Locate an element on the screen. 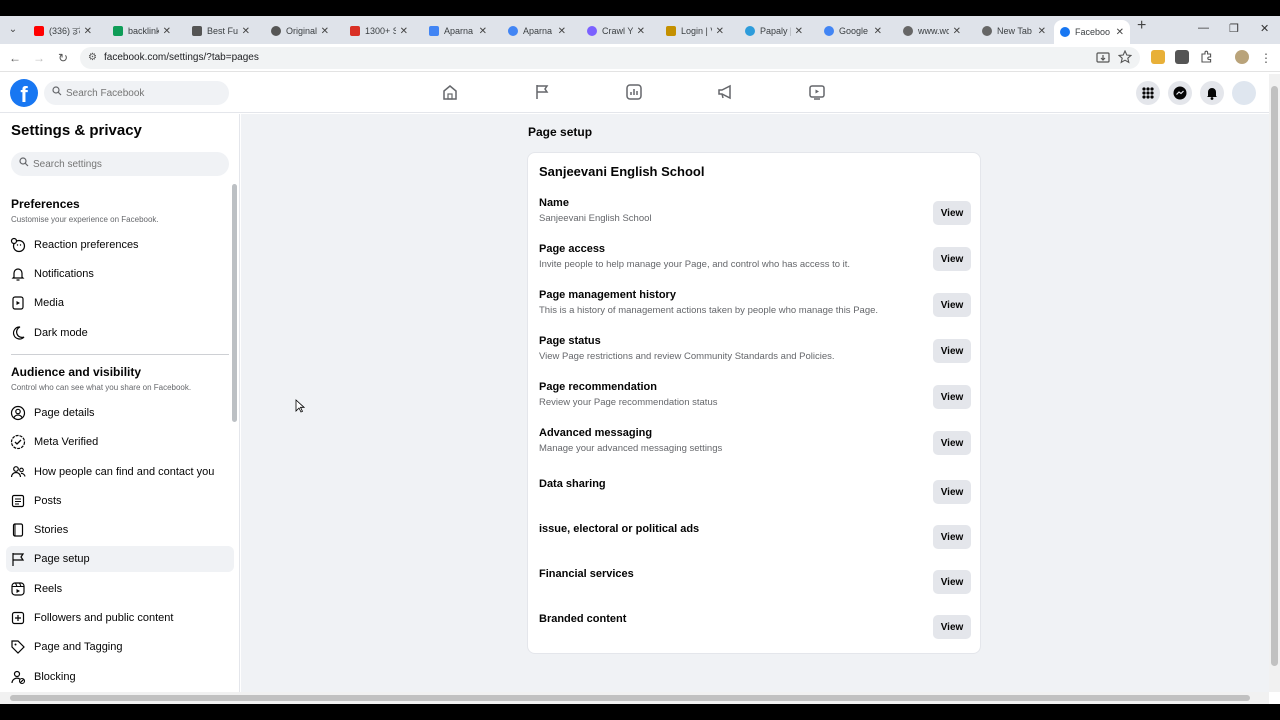  tag-icon is located at coordinates (18, 647).